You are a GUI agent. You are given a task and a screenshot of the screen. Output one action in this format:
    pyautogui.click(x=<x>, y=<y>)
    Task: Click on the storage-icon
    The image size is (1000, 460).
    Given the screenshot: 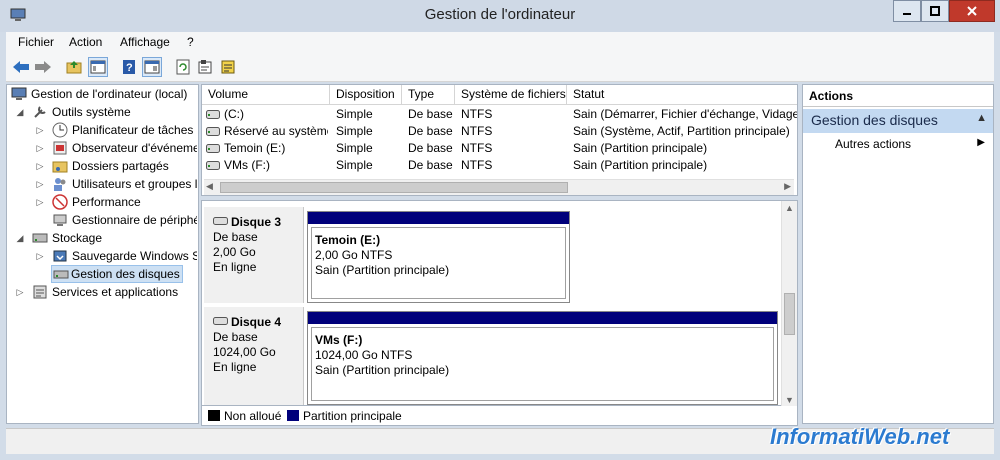 What is the action you would take?
    pyautogui.click(x=40, y=238)
    